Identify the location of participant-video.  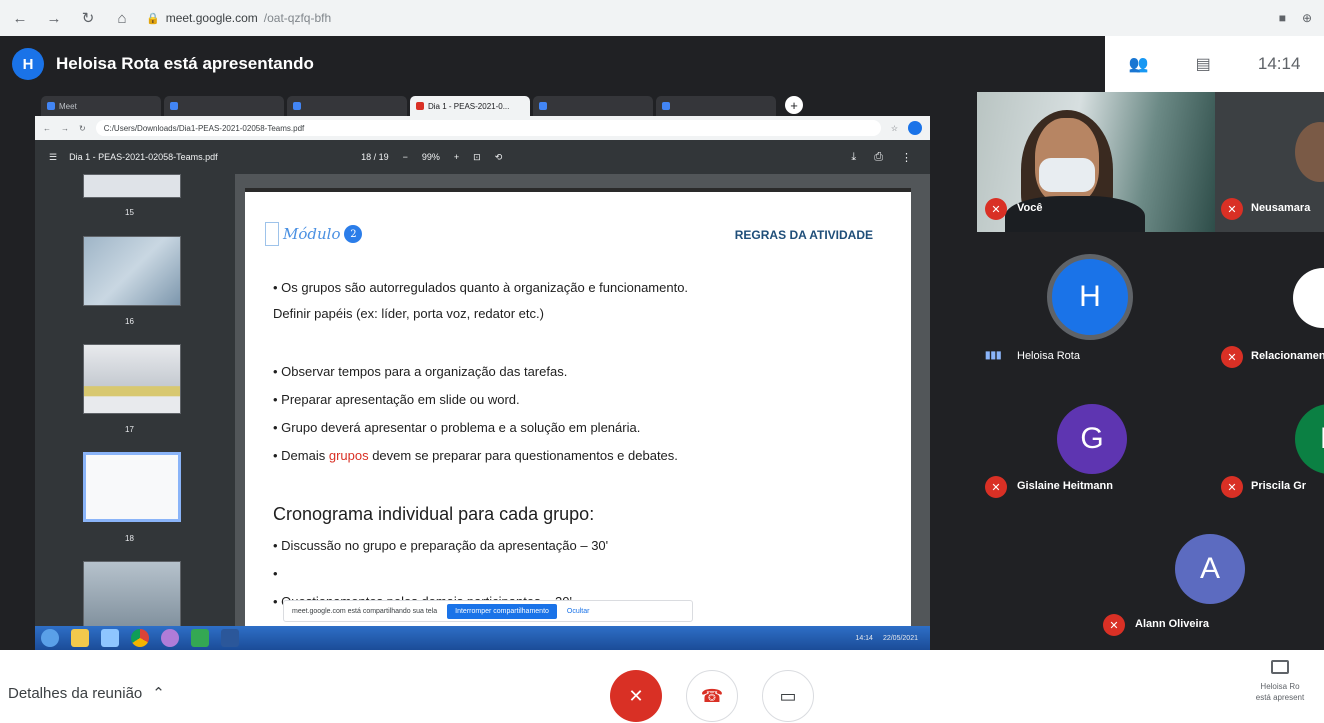
(1309, 152).